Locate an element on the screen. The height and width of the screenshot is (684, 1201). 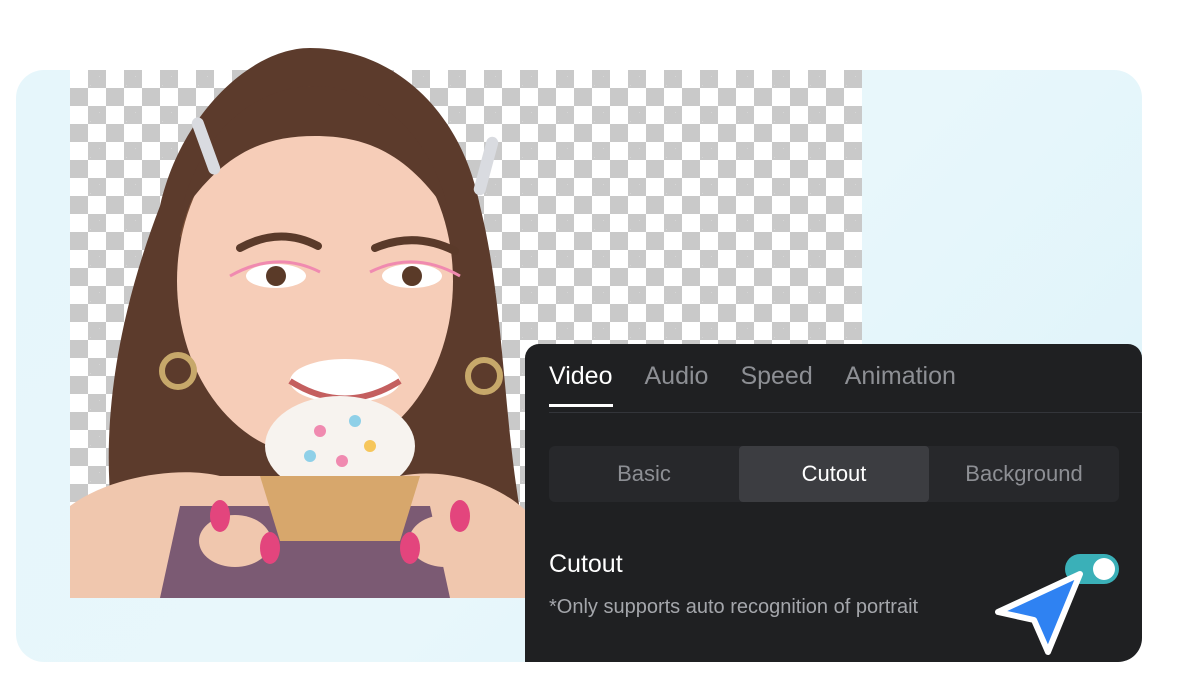
cutout-option-title: Cutout is located at coordinates (586, 564).